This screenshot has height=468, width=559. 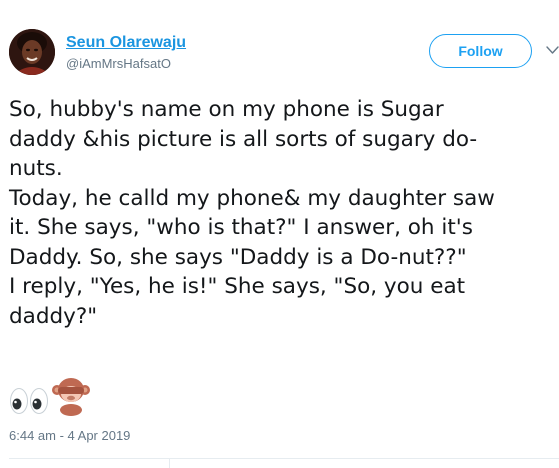 What do you see at coordinates (53, 316) in the screenshot?
I see `tweet-text-line: daddy?"` at bounding box center [53, 316].